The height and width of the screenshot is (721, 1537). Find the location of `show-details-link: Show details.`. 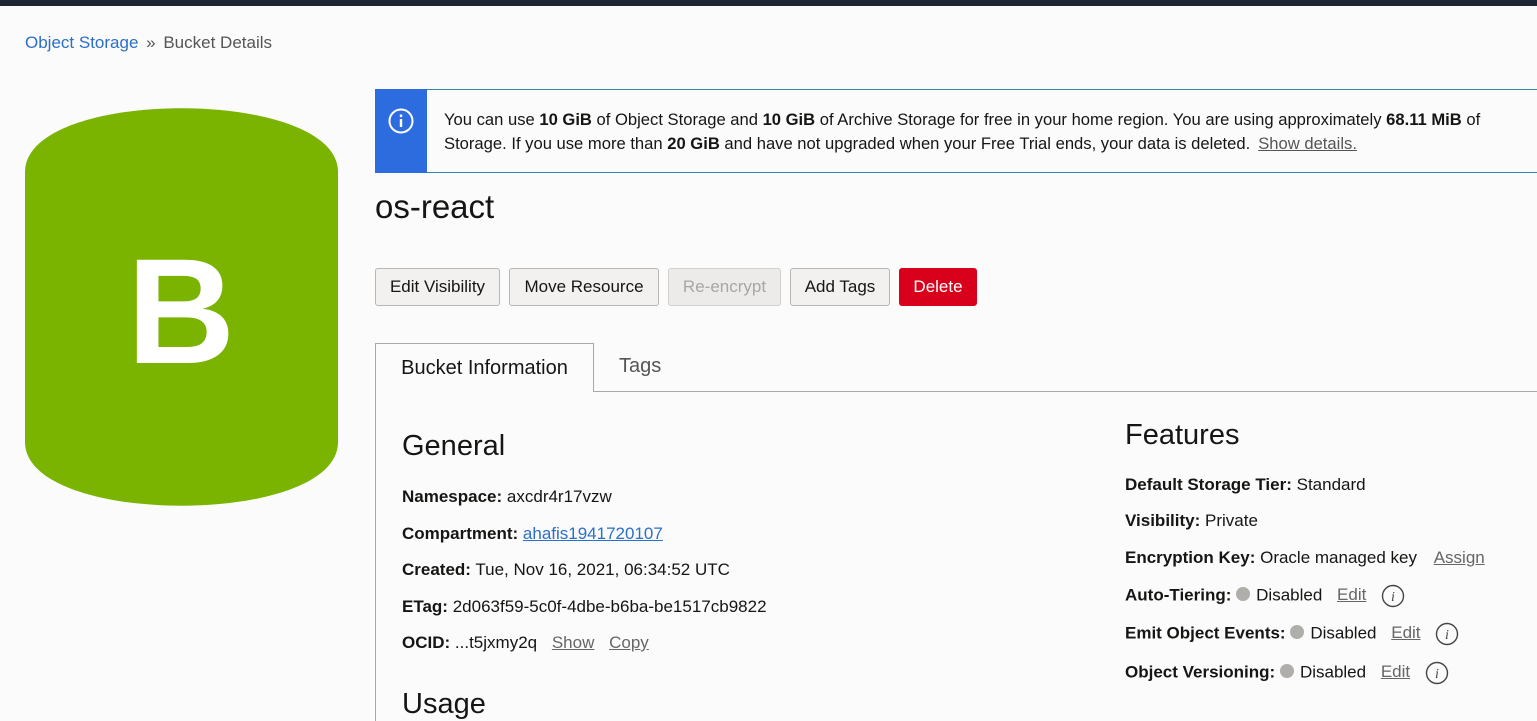

show-details-link: Show details. is located at coordinates (1307, 143).